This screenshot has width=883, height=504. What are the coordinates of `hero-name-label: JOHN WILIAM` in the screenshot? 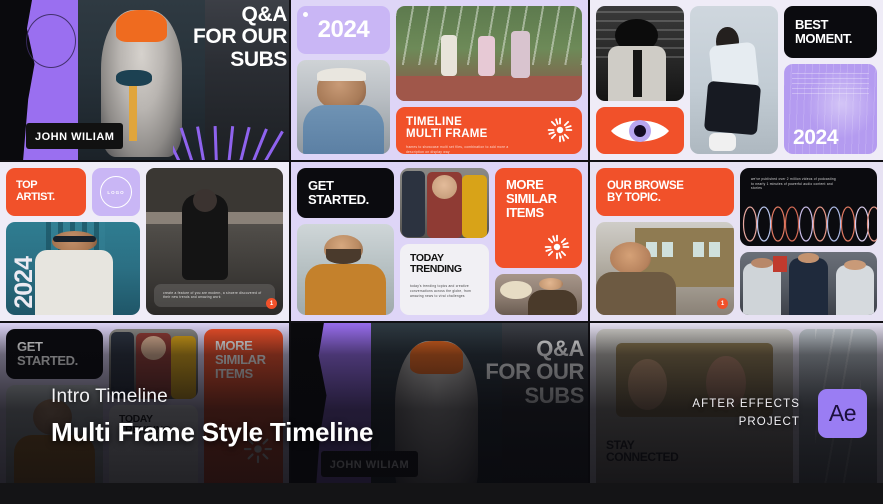 It's located at (75, 137).